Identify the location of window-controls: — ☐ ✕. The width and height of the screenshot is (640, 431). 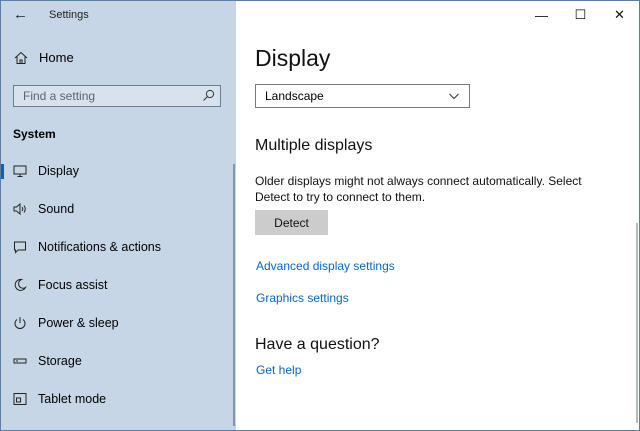
(580, 15).